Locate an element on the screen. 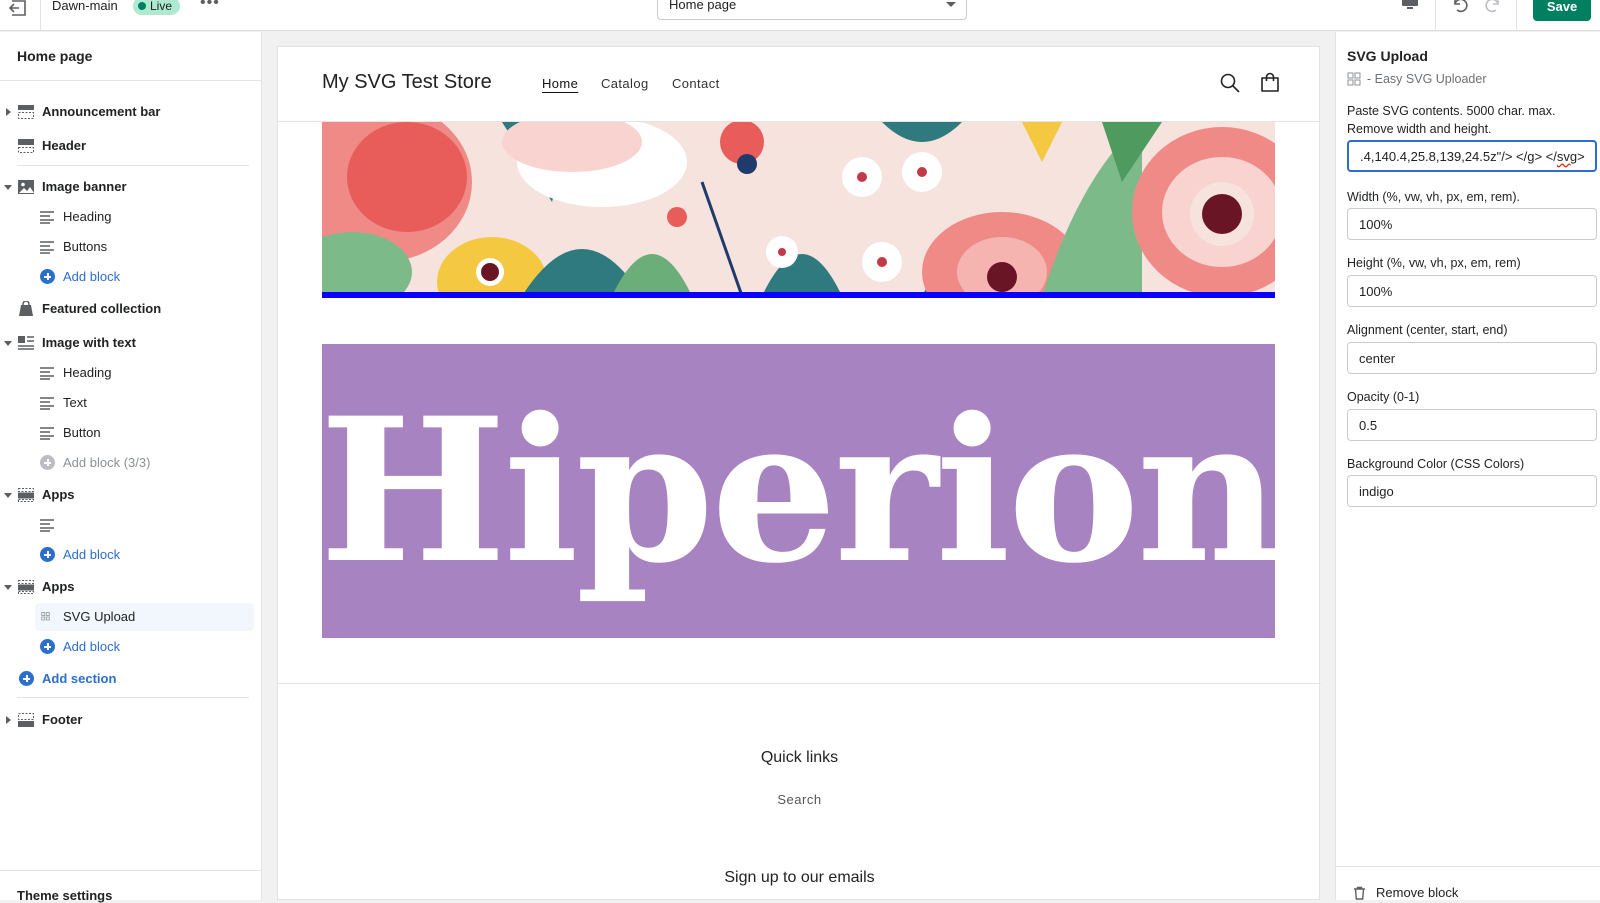 This screenshot has height=903, width=1600. floral-banner-image is located at coordinates (798, 209).